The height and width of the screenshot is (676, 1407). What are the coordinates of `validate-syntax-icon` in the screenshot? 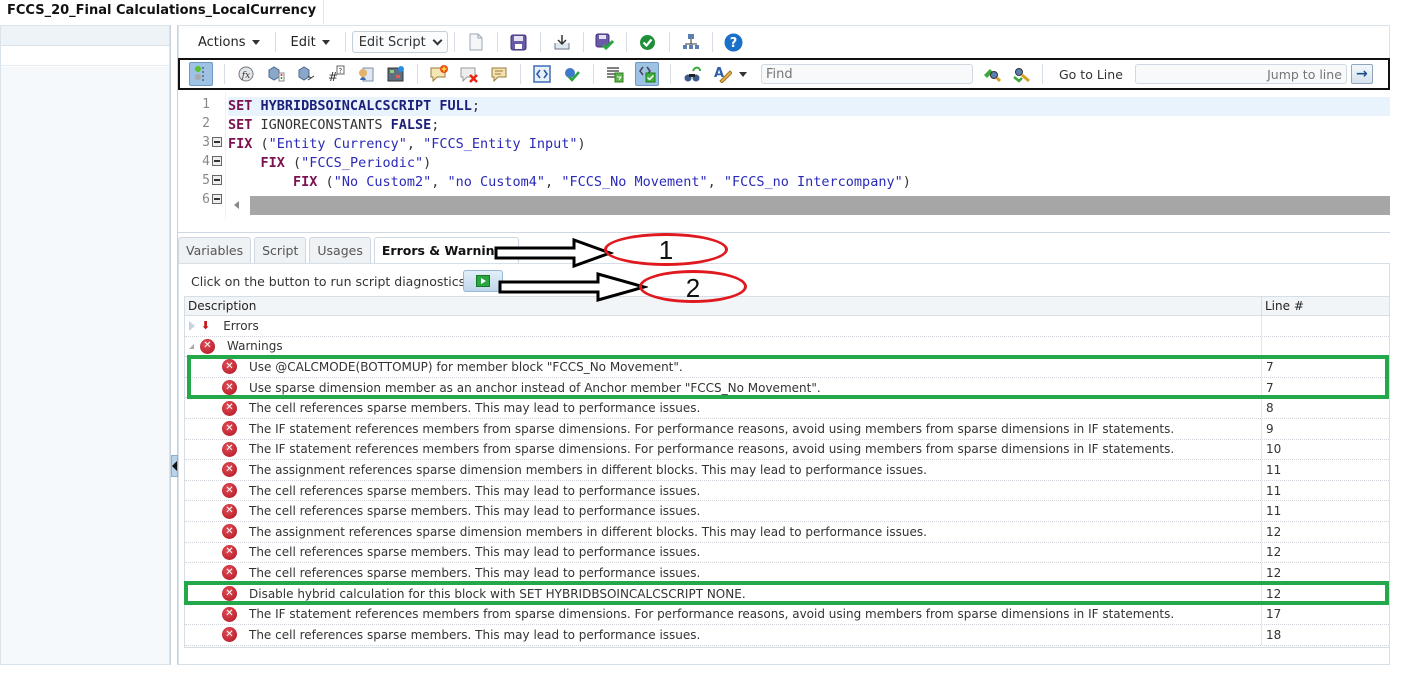 It's located at (572, 74).